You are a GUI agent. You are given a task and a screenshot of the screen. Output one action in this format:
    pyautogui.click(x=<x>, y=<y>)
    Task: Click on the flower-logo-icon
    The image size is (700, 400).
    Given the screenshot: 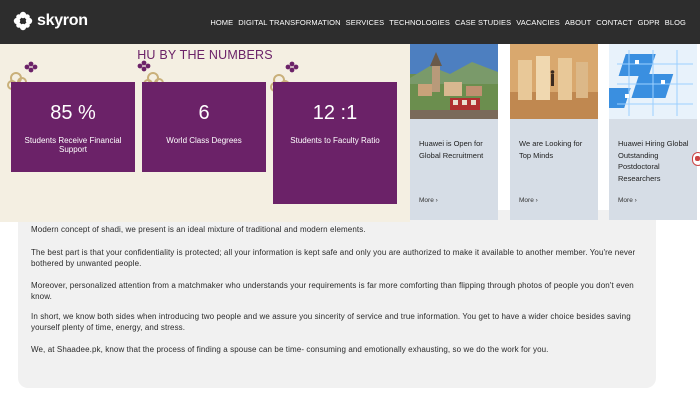 What is the action you would take?
    pyautogui.click(x=23, y=21)
    